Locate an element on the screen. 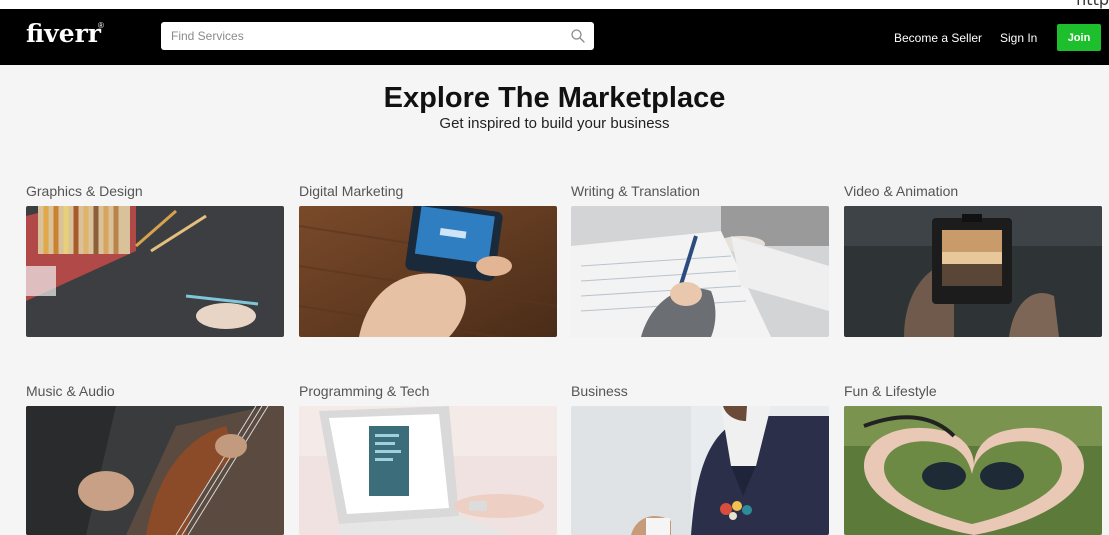 This screenshot has width=1109, height=535. search-box is located at coordinates (377, 36).